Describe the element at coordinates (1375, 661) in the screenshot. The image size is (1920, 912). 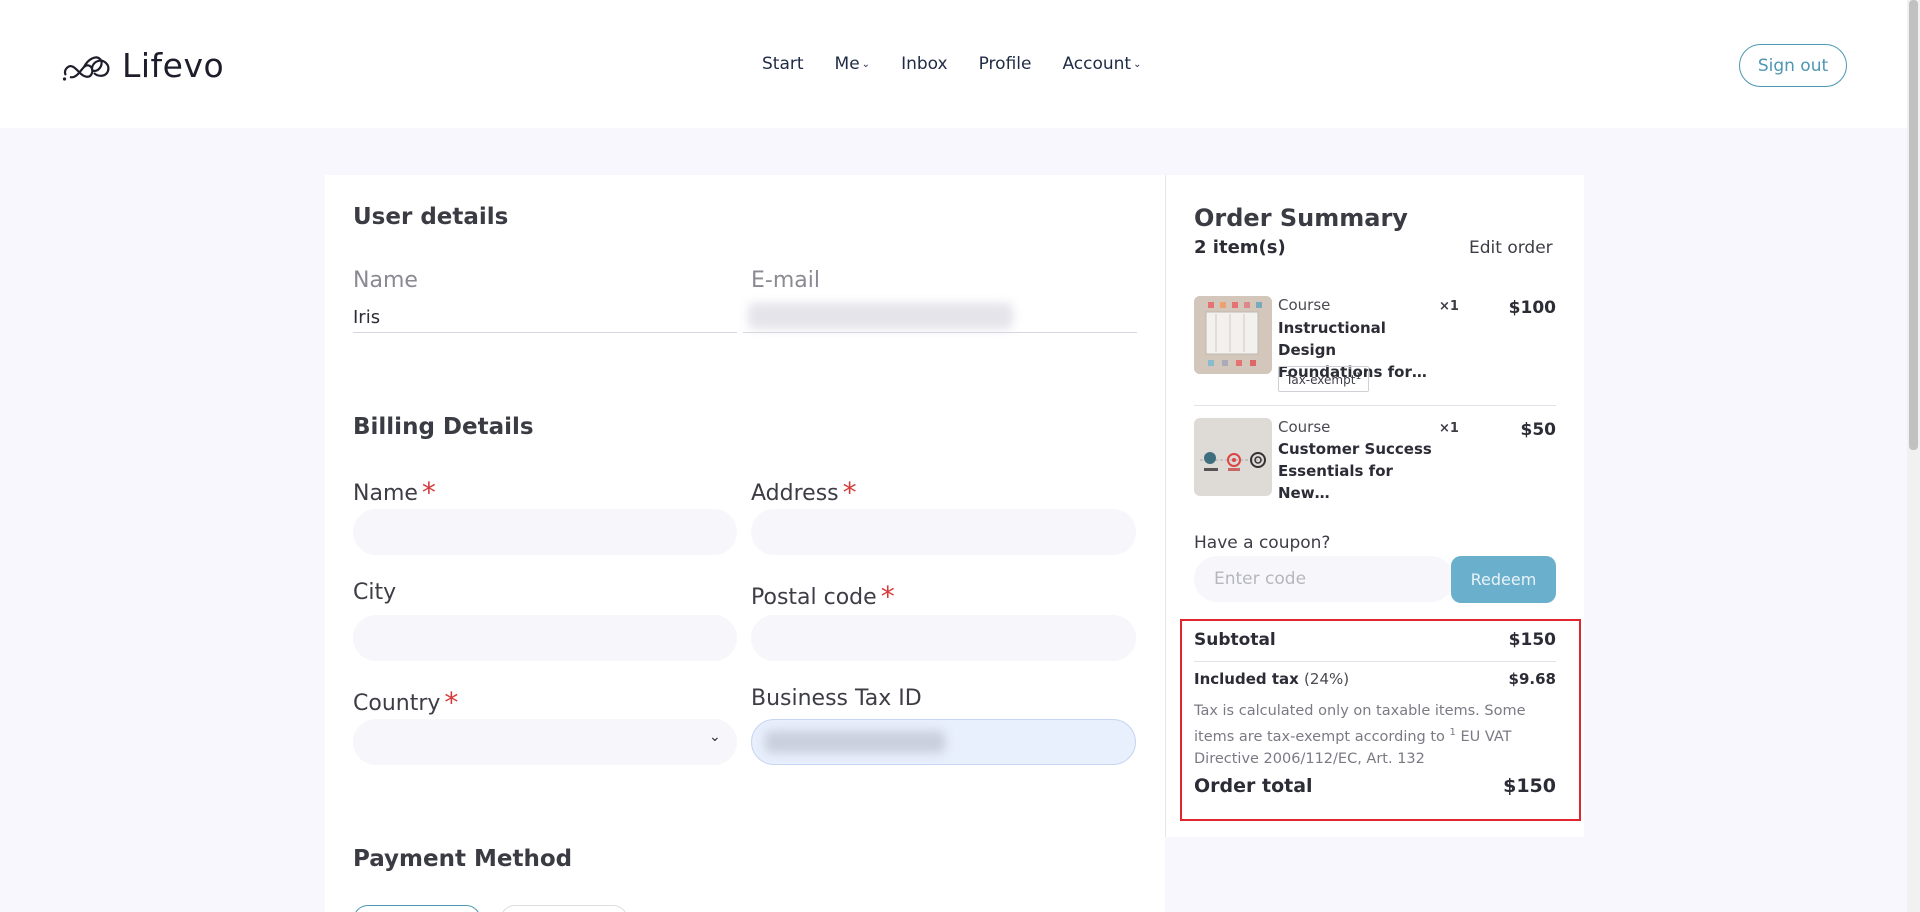
I see `totals-divider` at that location.